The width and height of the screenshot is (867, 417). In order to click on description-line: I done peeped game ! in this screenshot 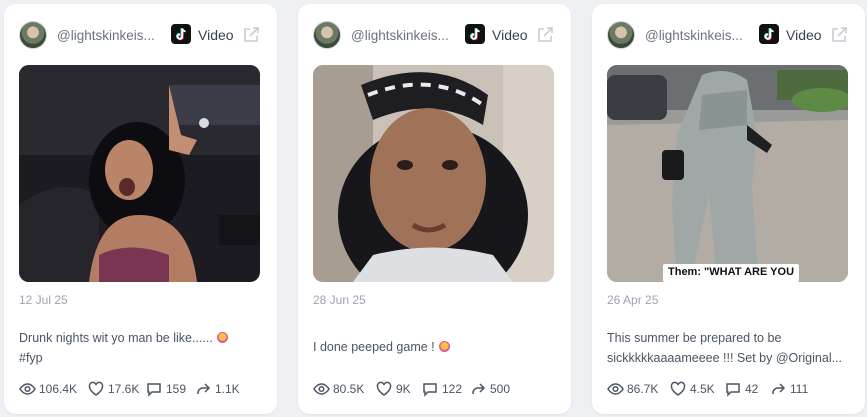, I will do `click(374, 347)`.